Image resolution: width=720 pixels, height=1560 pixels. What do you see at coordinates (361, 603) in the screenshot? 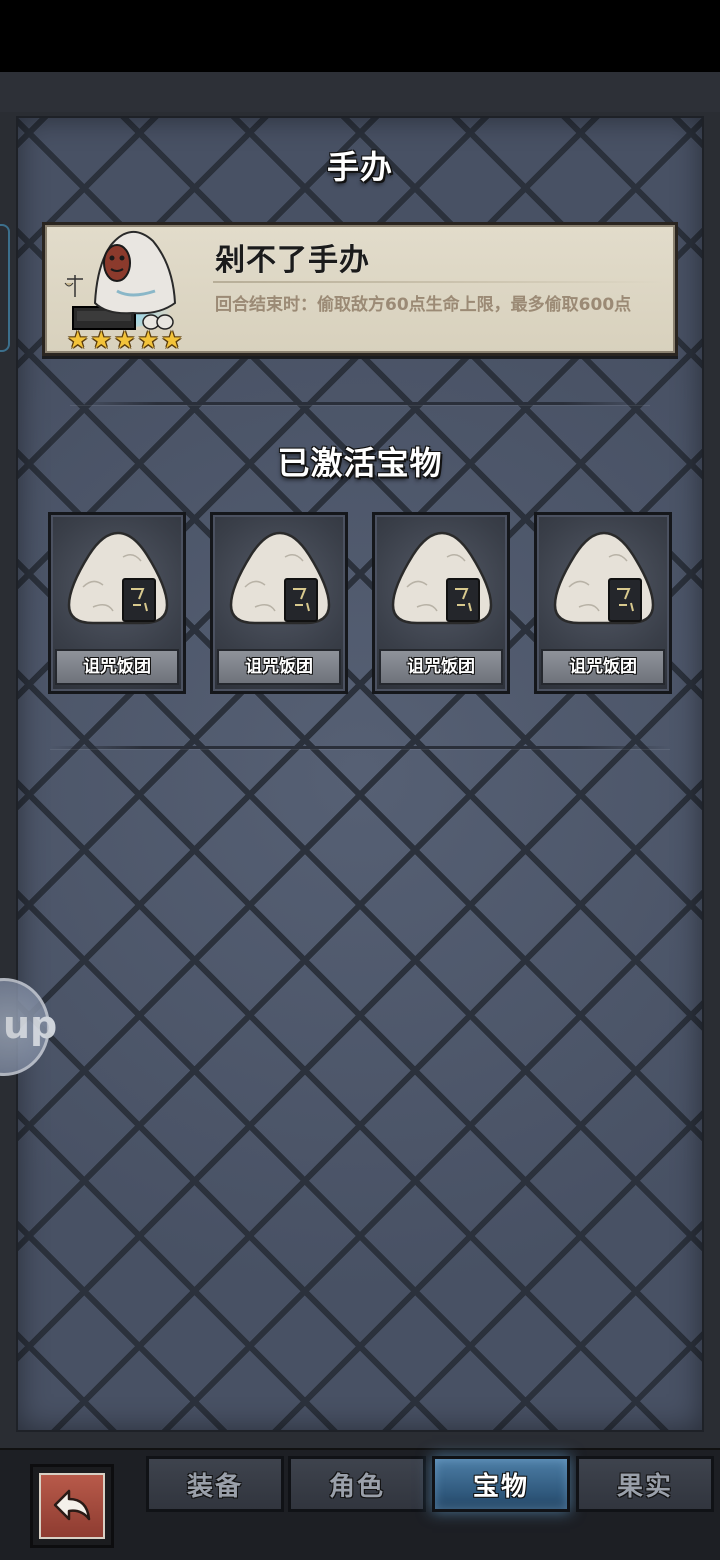
I see `treasure-grid: 诅咒饭团 诅咒饭团 诅咒饭团 诅咒饭团` at bounding box center [361, 603].